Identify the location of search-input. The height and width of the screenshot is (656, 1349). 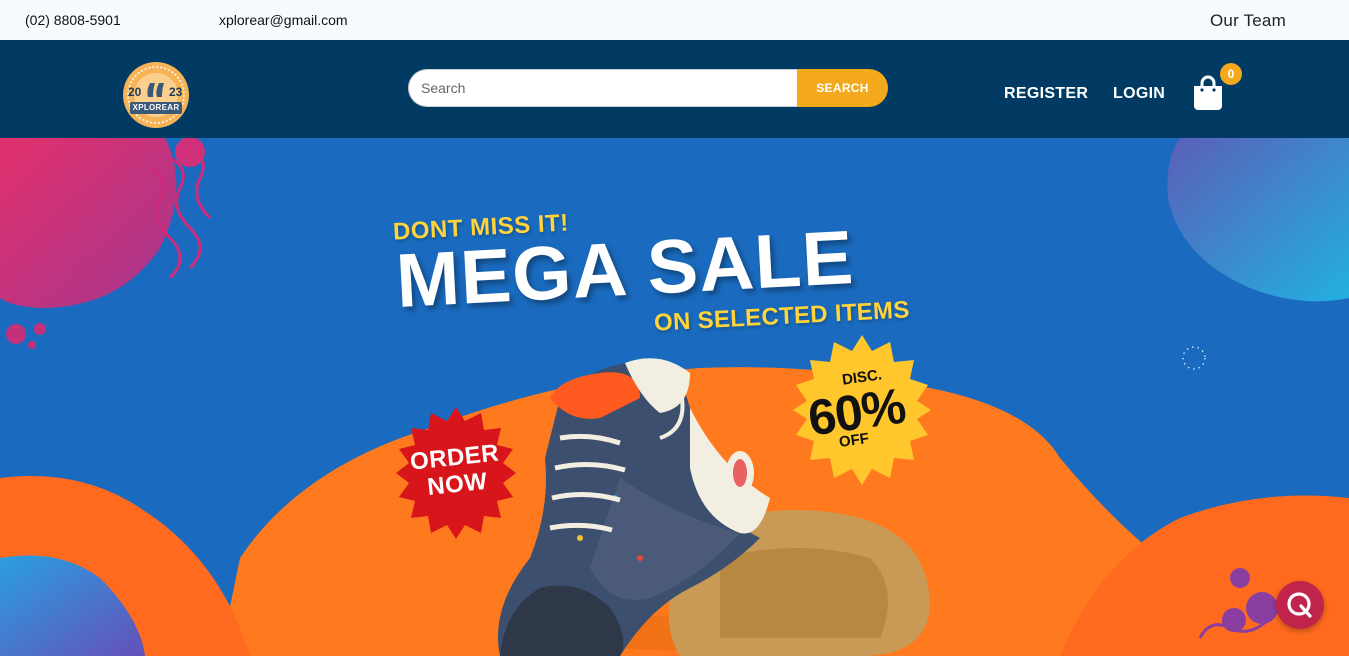
(604, 88).